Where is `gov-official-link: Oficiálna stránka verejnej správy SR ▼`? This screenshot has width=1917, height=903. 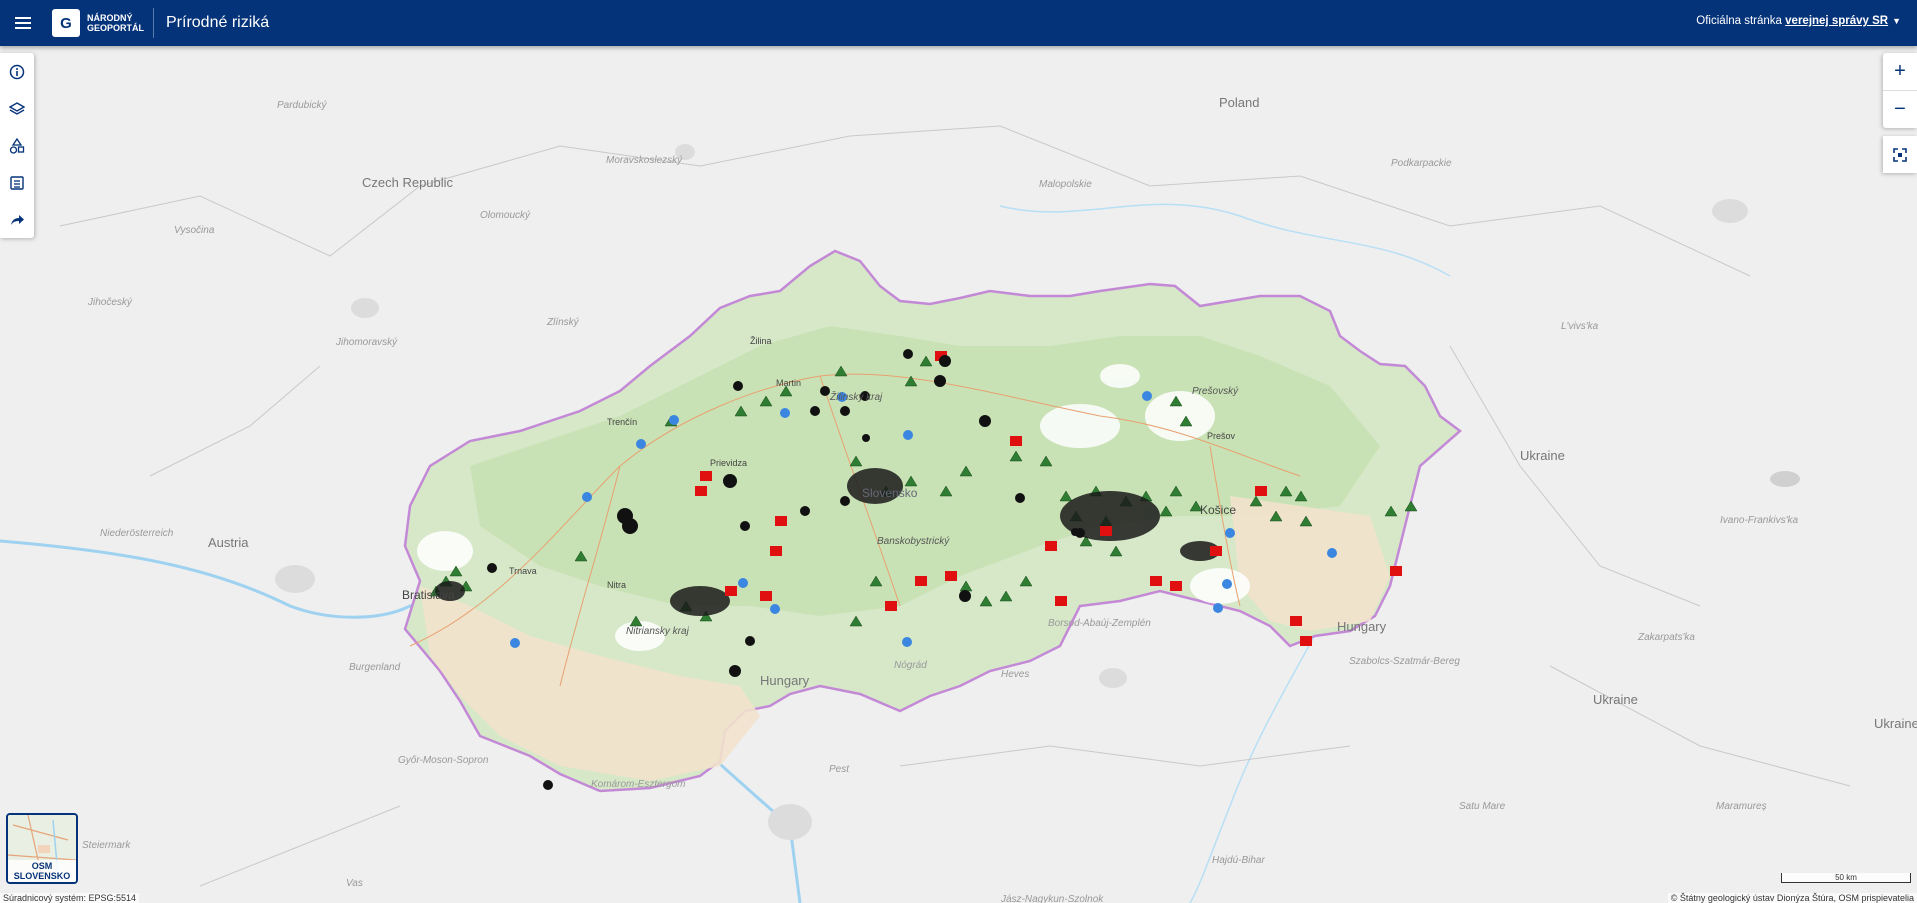 gov-official-link: Oficiálna stránka verejnej správy SR ▼ is located at coordinates (1798, 21).